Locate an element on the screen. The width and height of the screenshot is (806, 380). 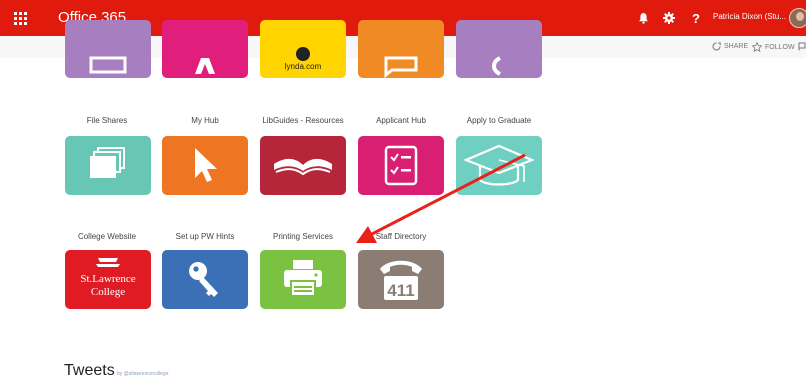
annotation-arrow is located at coordinates (441, 198).